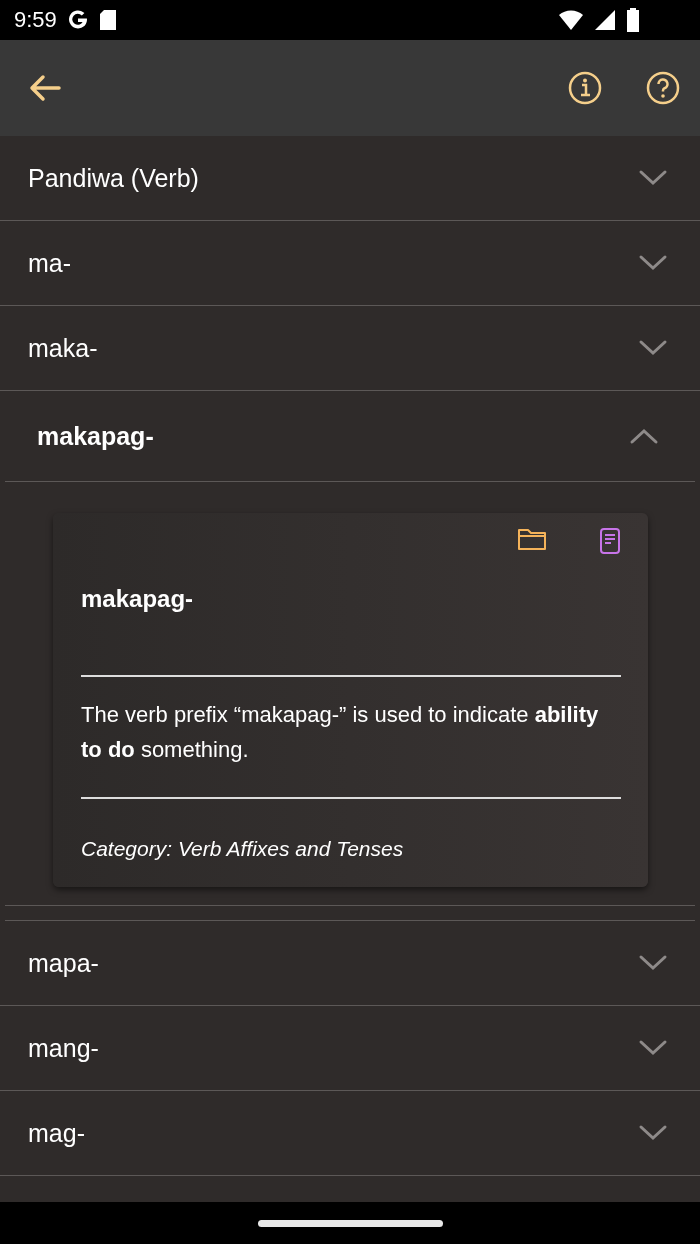  I want to click on description-text: The verb prefix “makapag-” is used to indicate ability to do something., so click(351, 738).